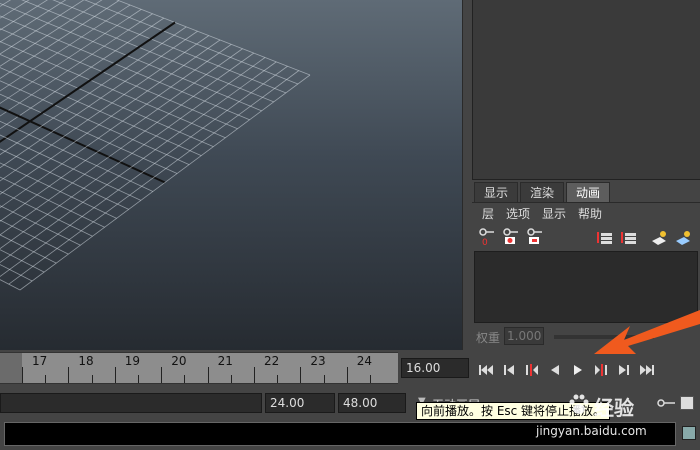 The image size is (700, 450). What do you see at coordinates (272, 361) in the screenshot?
I see `frame-label: 22` at bounding box center [272, 361].